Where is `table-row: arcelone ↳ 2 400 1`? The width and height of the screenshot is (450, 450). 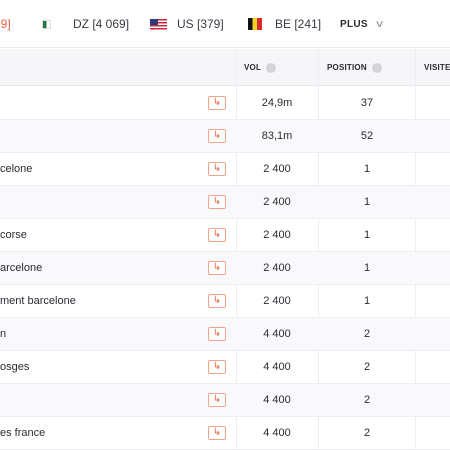 table-row: arcelone ↳ 2 400 1 is located at coordinates (225, 268).